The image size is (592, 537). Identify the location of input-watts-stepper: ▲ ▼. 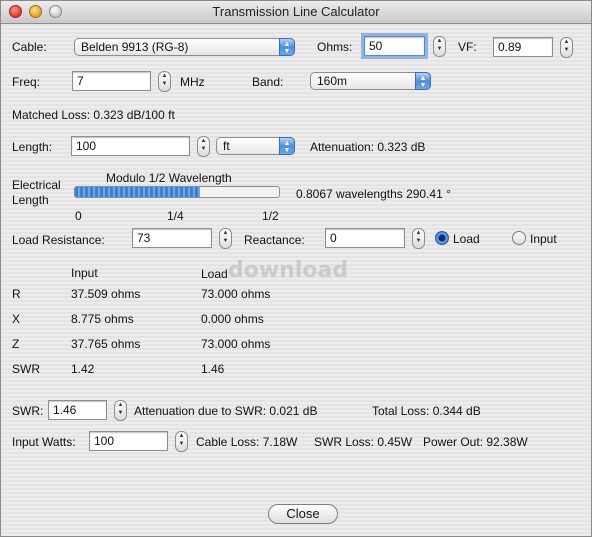
(181, 441).